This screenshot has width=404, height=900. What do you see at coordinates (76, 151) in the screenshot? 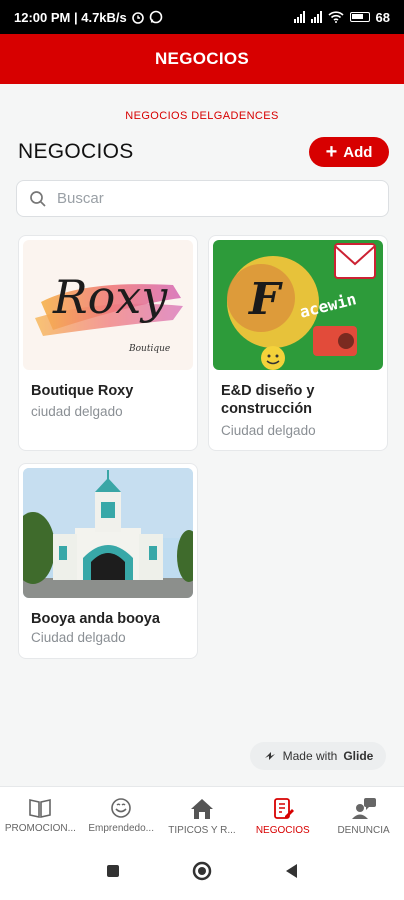
I see `page-title: NEGOCIOS` at bounding box center [76, 151].